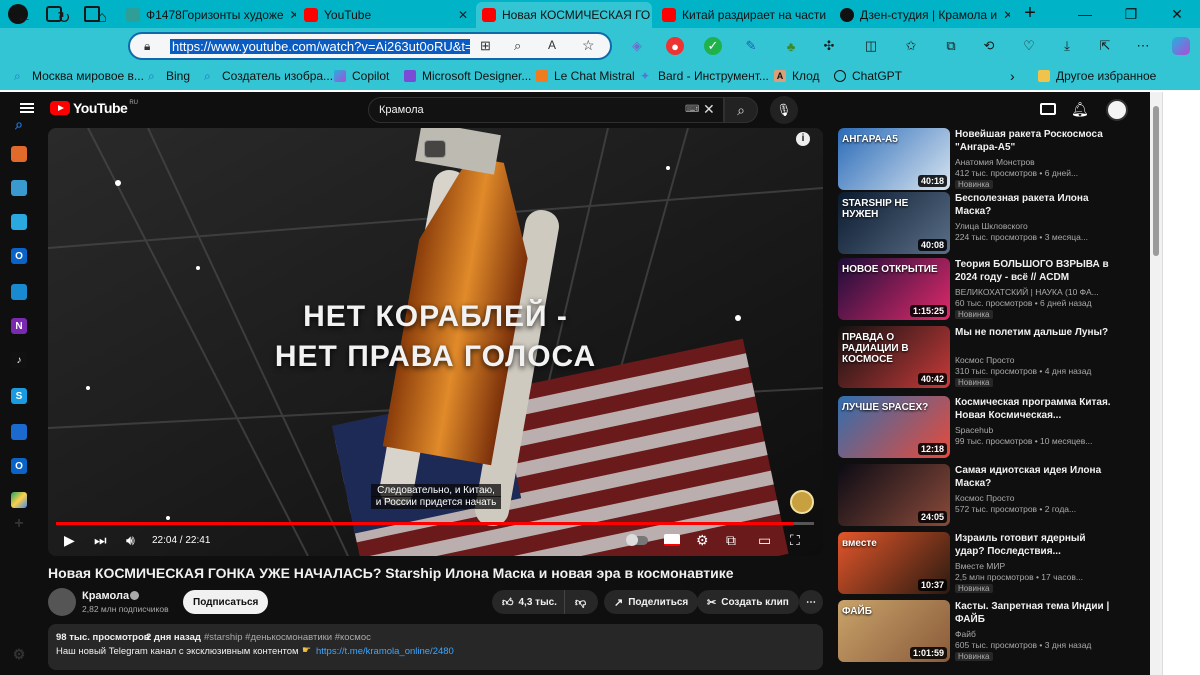 The image size is (1200, 675). What do you see at coordinates (588, 45) in the screenshot?
I see `favorite-star-icon: ☆` at bounding box center [588, 45].